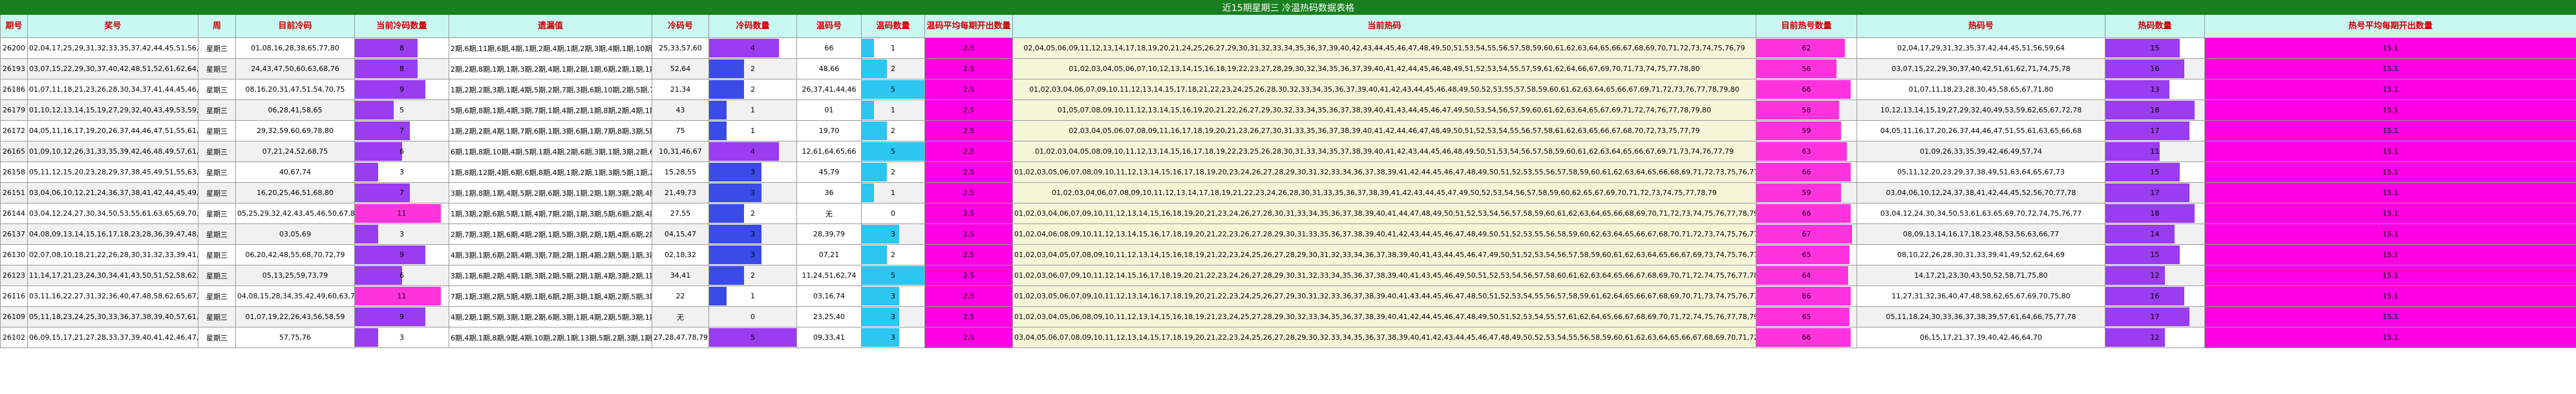  What do you see at coordinates (829, 68) in the screenshot?
I see `warm-numbers-cell: 48,66` at bounding box center [829, 68].